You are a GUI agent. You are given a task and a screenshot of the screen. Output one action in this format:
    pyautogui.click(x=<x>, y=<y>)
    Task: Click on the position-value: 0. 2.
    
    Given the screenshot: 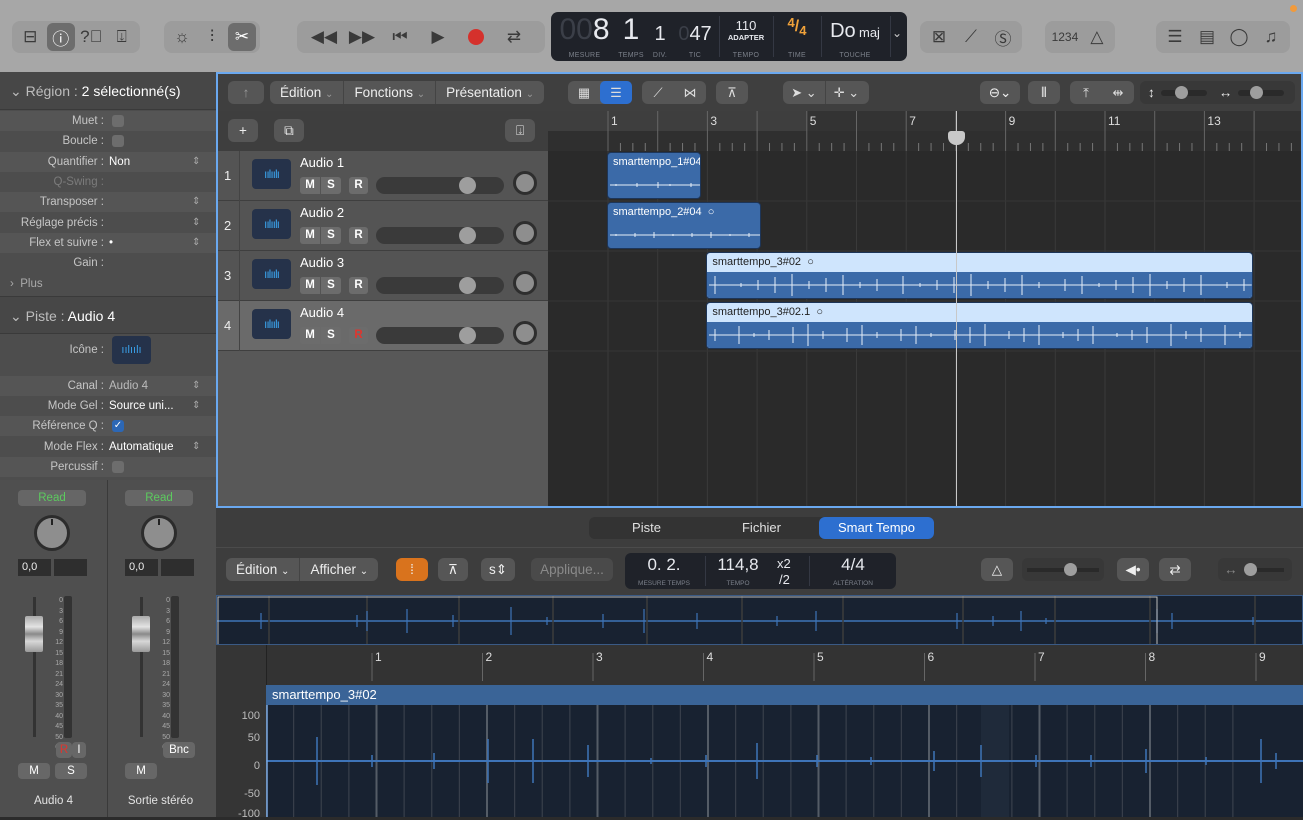 What is the action you would take?
    pyautogui.click(x=664, y=565)
    